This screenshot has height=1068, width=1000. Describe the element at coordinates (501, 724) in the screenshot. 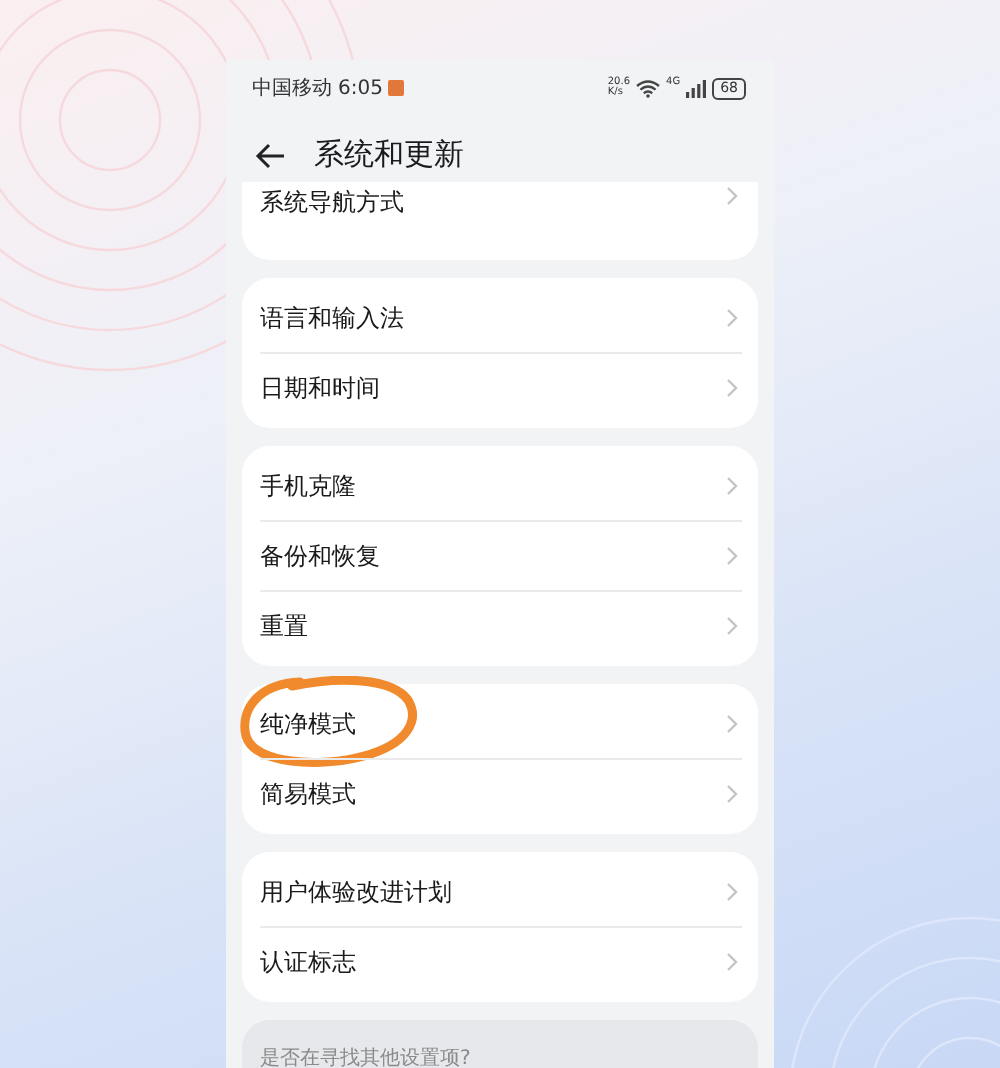

I see `settings-item: 纯净模式` at that location.